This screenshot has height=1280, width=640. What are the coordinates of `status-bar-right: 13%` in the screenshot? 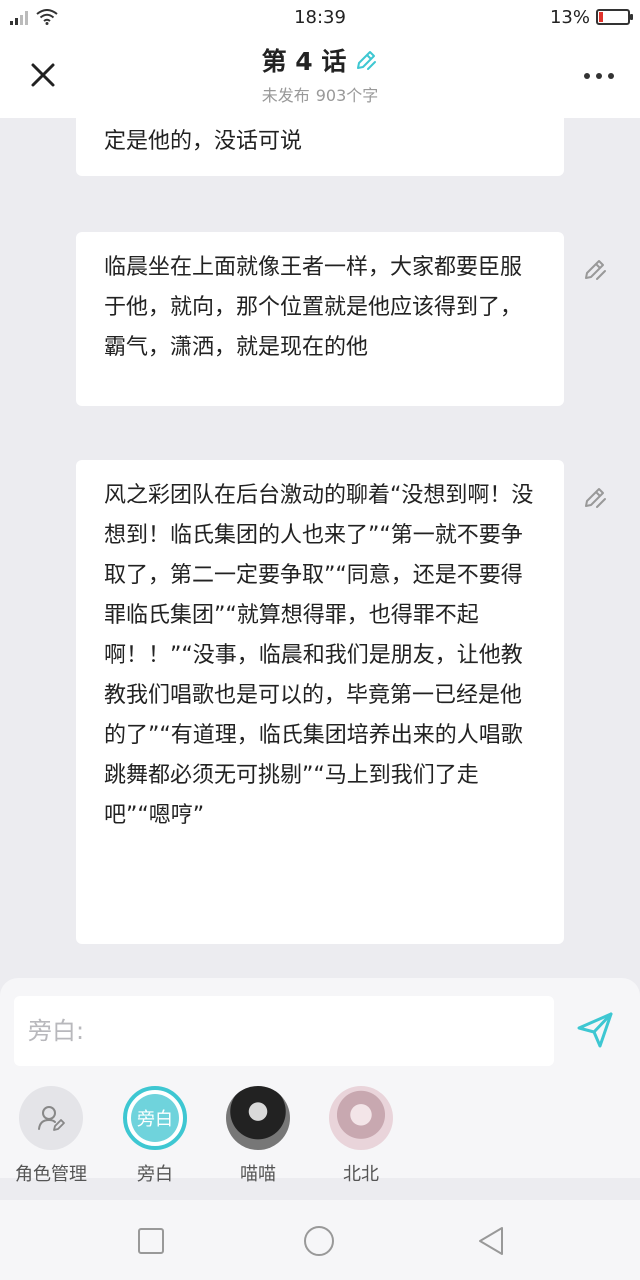 It's located at (591, 17).